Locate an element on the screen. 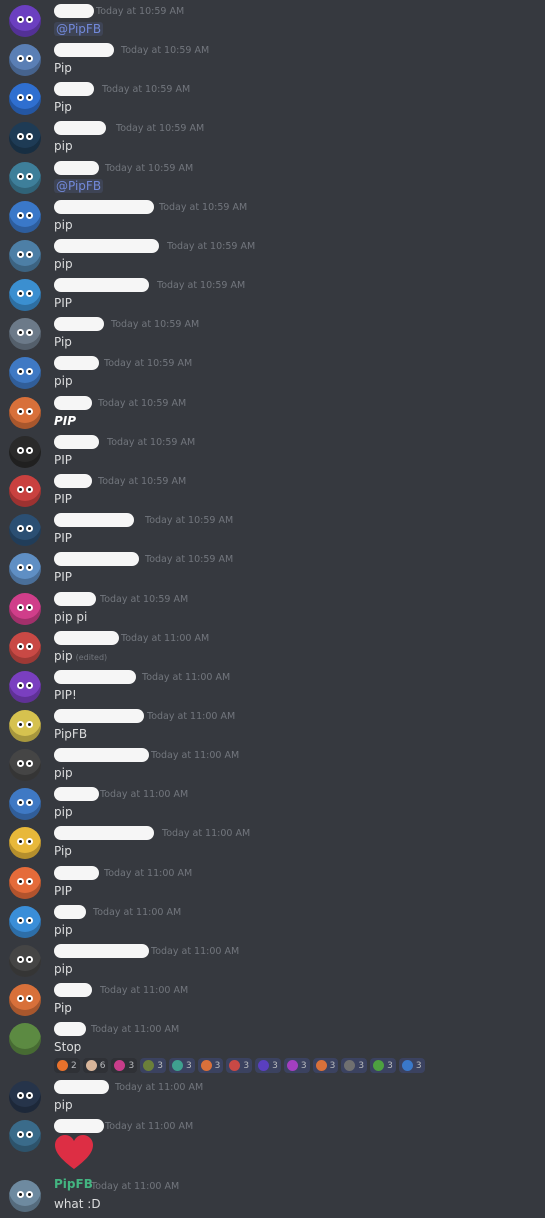  reaction-button: 2 is located at coordinates (67, 1065).